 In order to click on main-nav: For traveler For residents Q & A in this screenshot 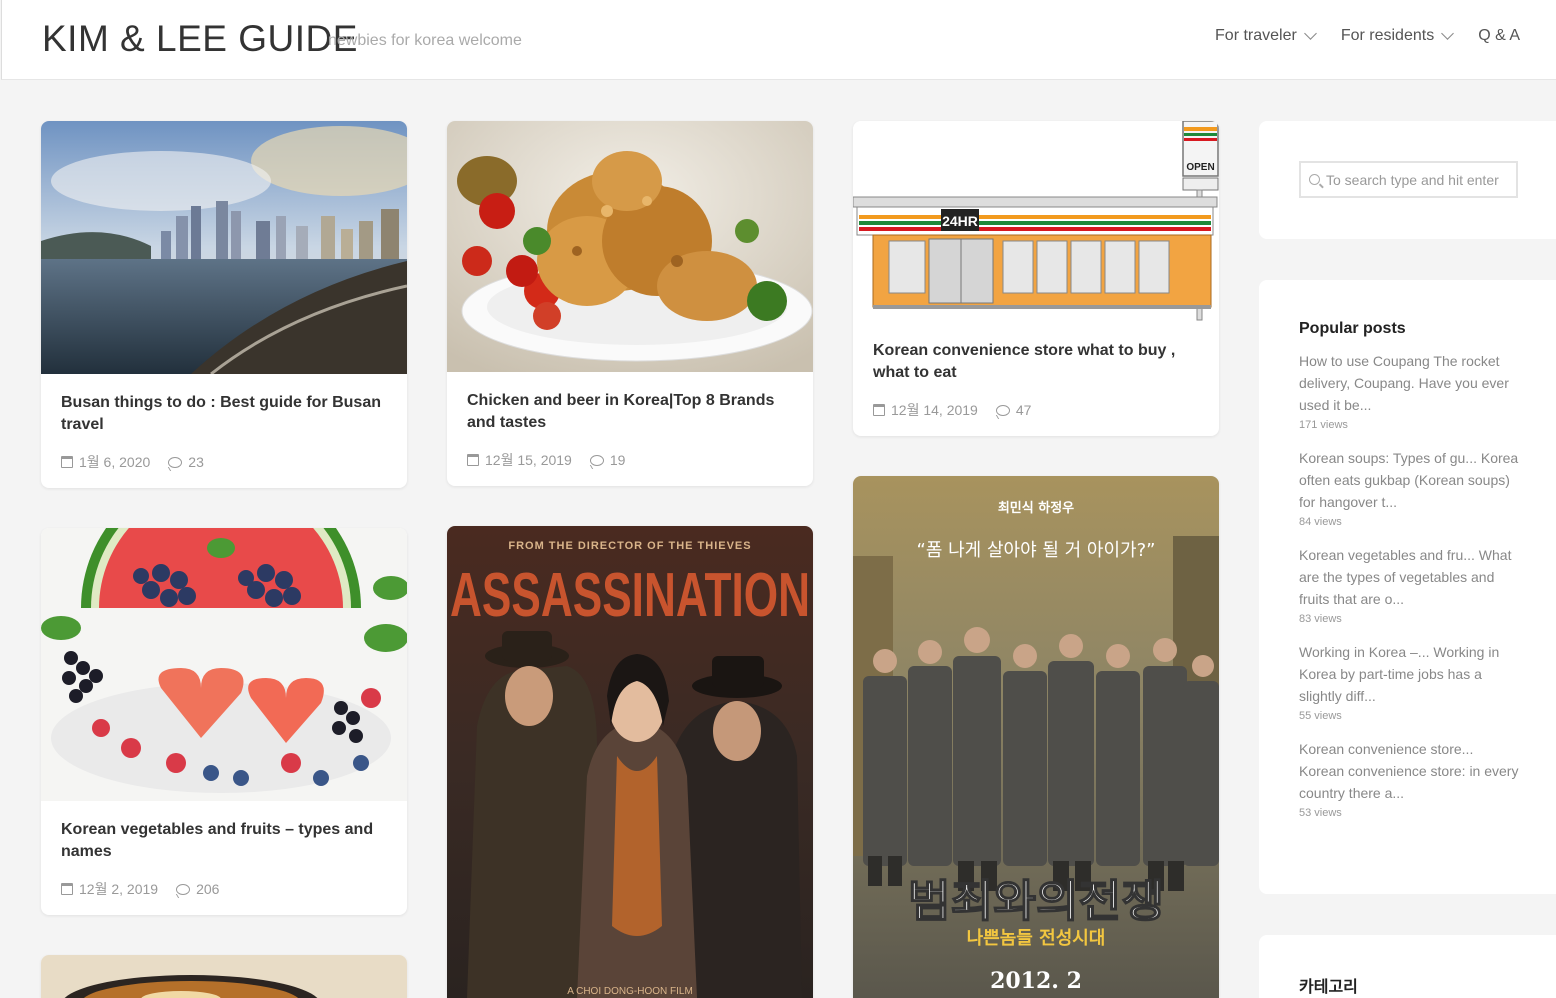, I will do `click(1367, 36)`.